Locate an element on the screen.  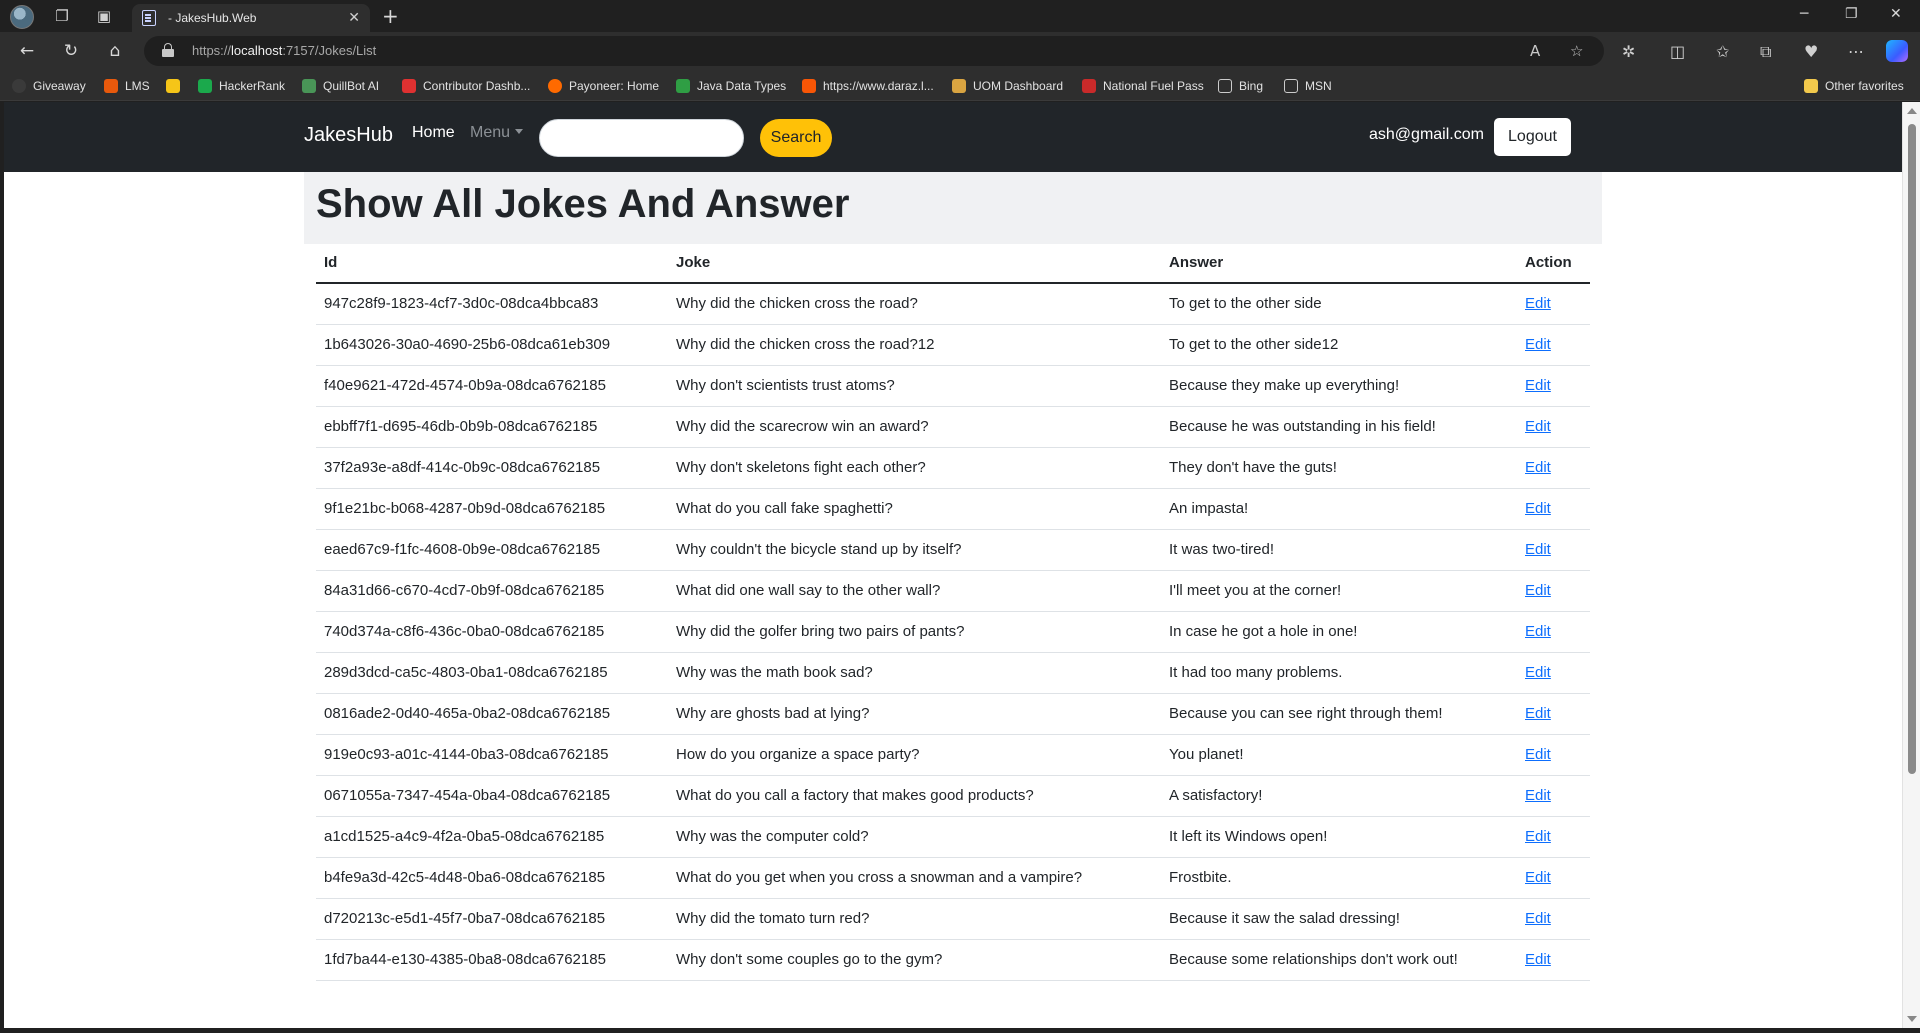
extensions-icon: ✲ is located at coordinates (1628, 51).